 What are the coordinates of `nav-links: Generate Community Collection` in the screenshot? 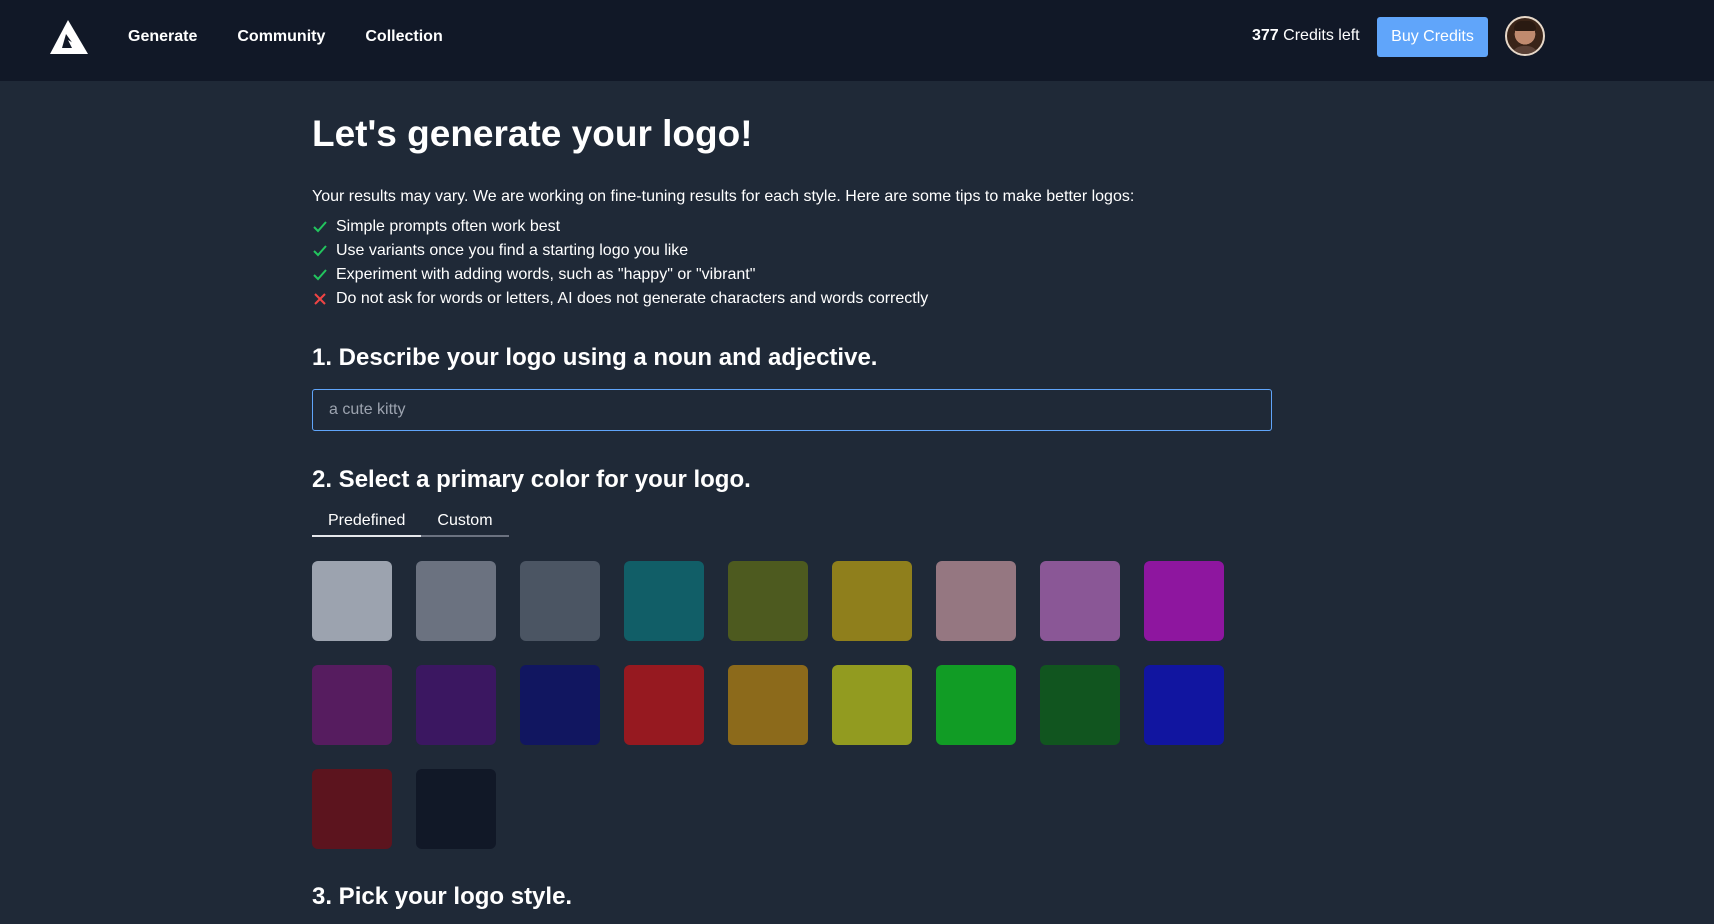 It's located at (285, 37).